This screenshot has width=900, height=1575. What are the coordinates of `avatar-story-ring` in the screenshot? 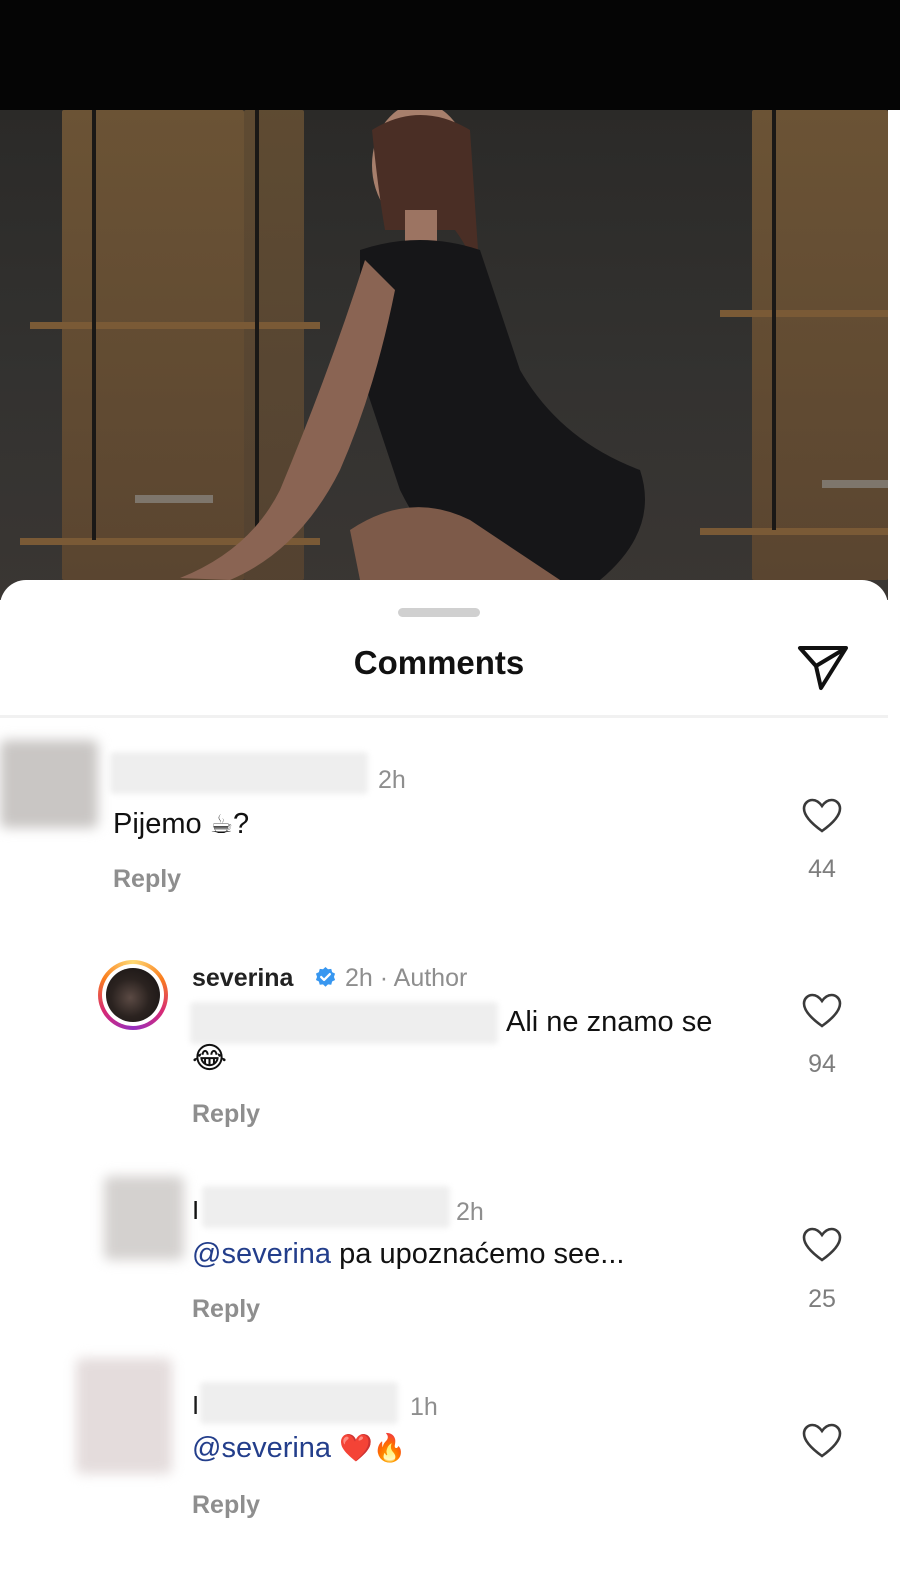 It's located at (133, 995).